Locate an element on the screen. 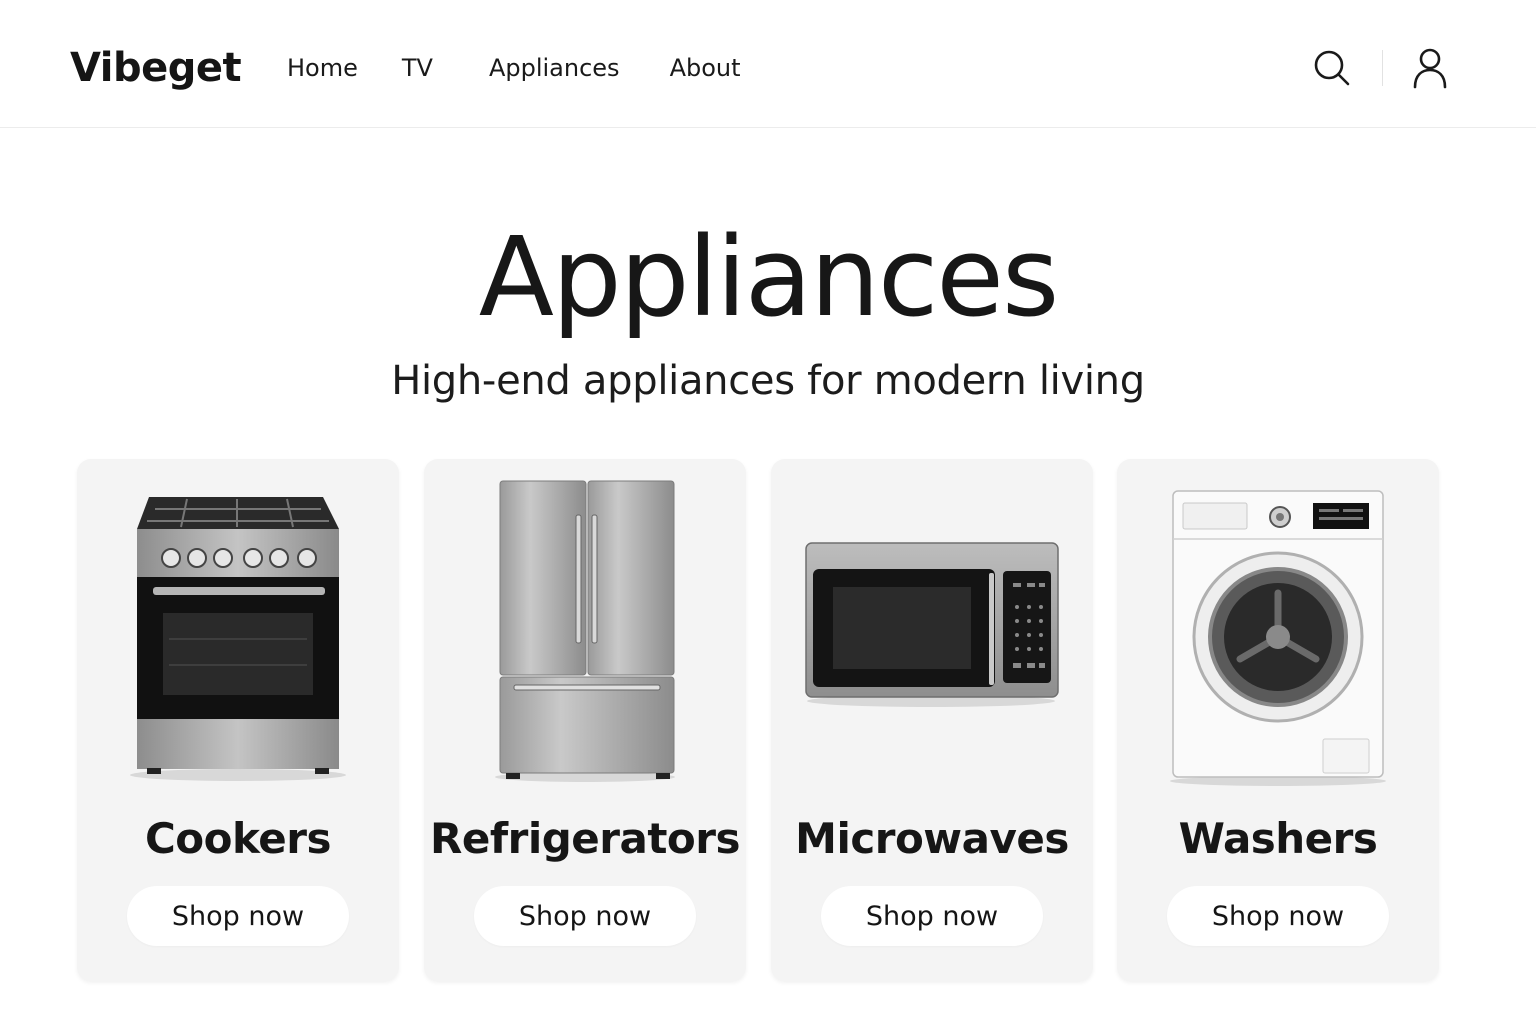 This screenshot has width=1536, height=1024. site-header: Vibeget Home TV Appliances About is located at coordinates (768, 64).